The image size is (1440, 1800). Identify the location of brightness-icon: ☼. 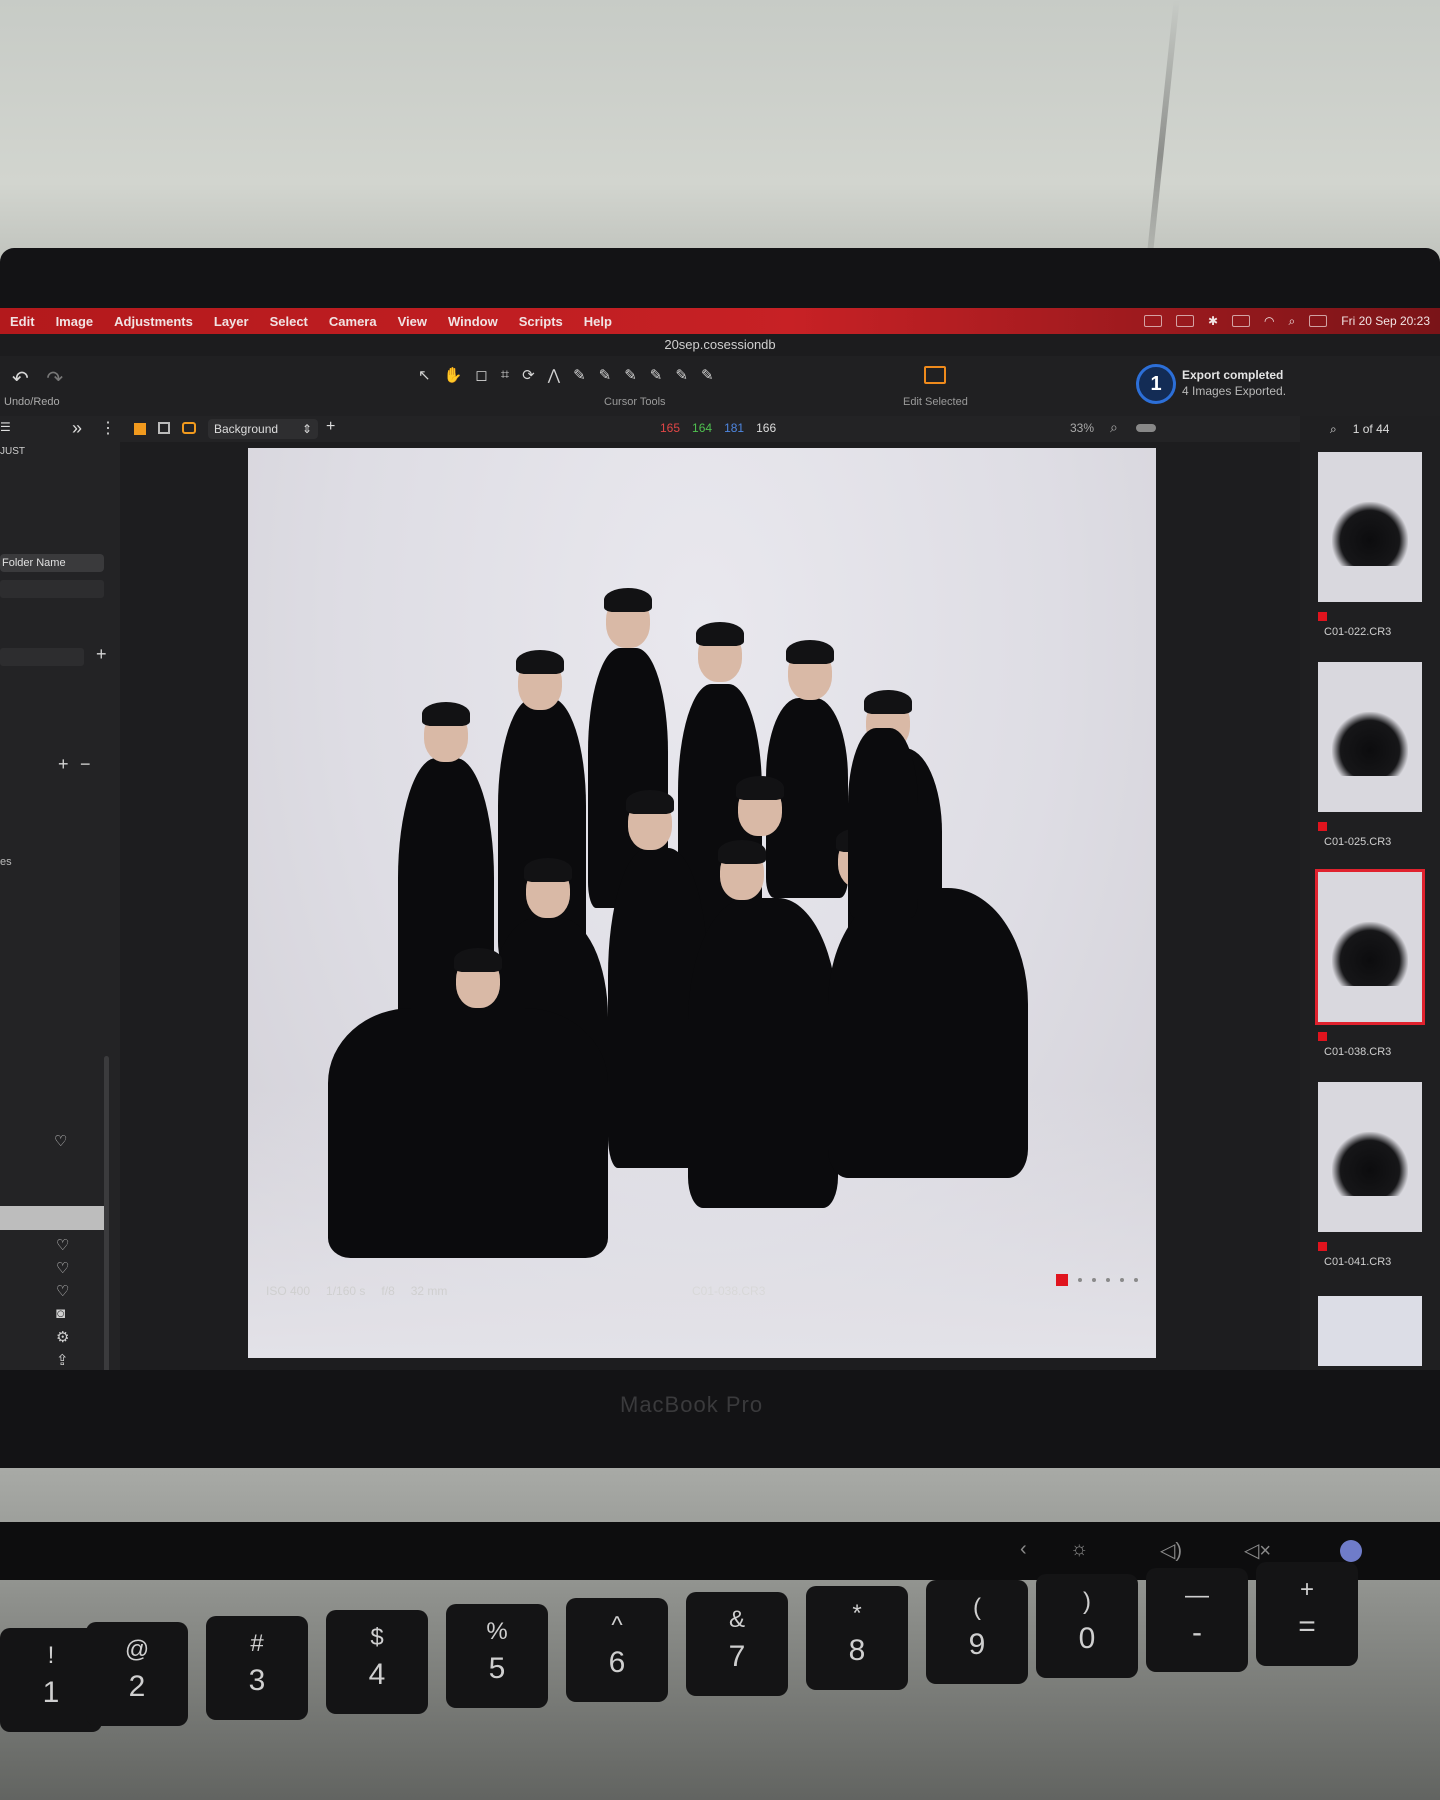
(1079, 1549).